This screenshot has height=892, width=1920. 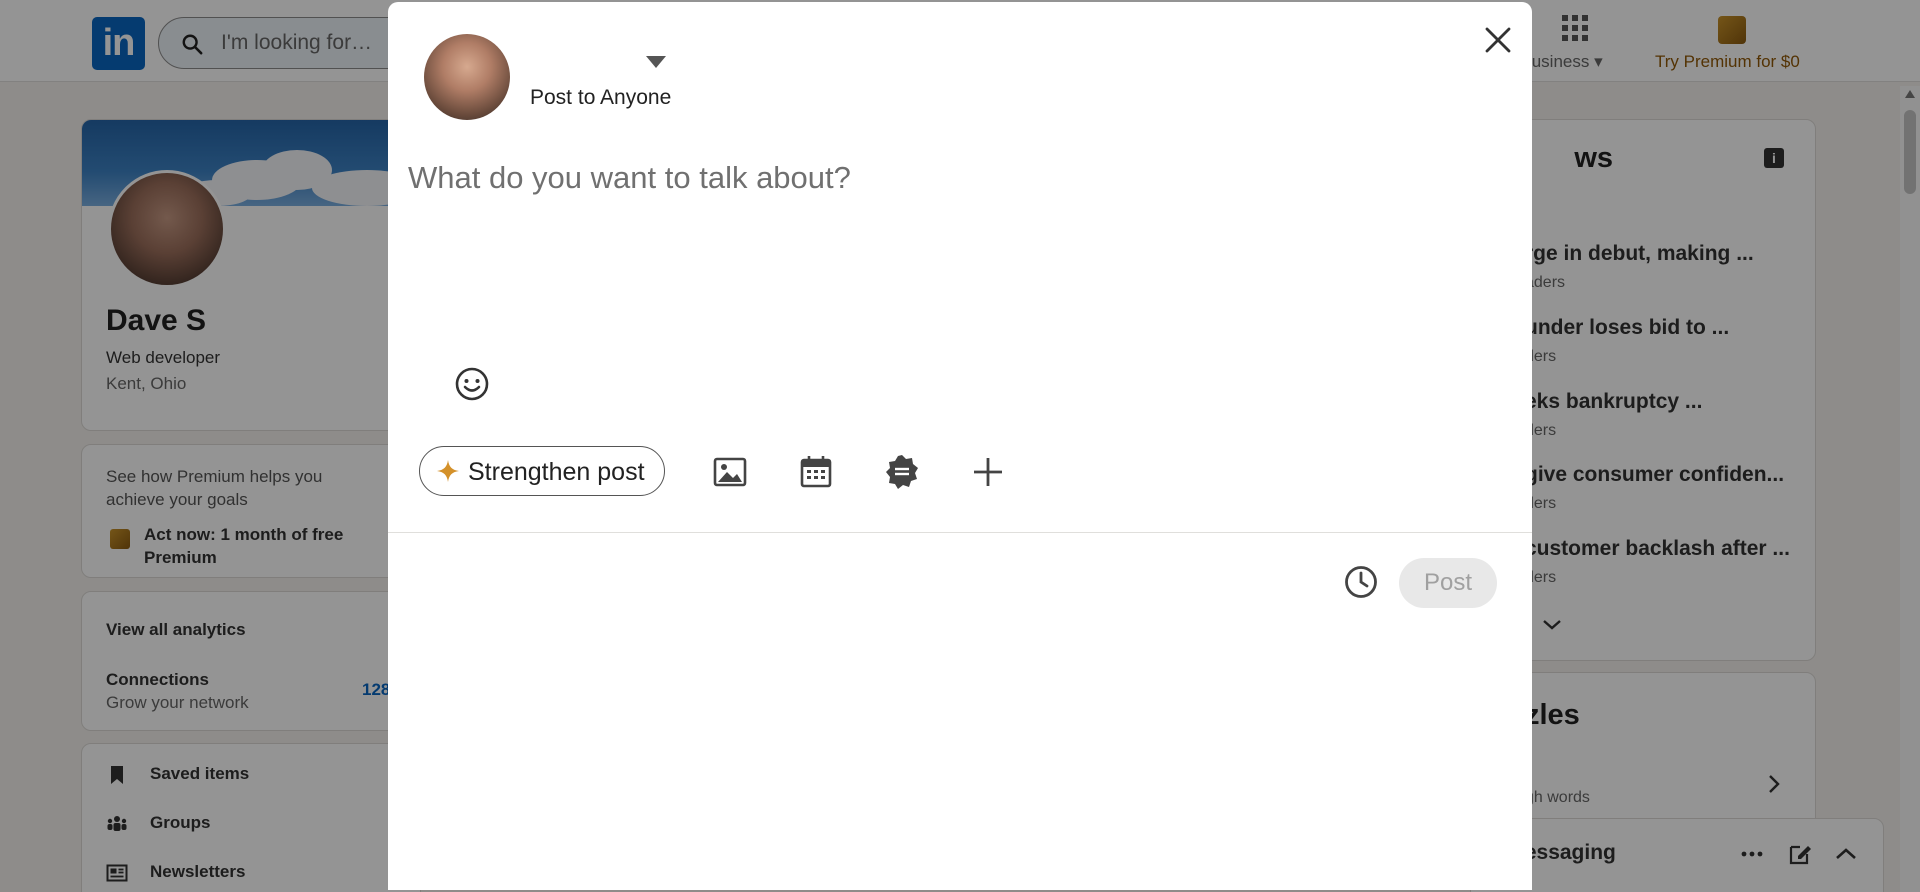 What do you see at coordinates (467, 77) in the screenshot?
I see `author-avatar` at bounding box center [467, 77].